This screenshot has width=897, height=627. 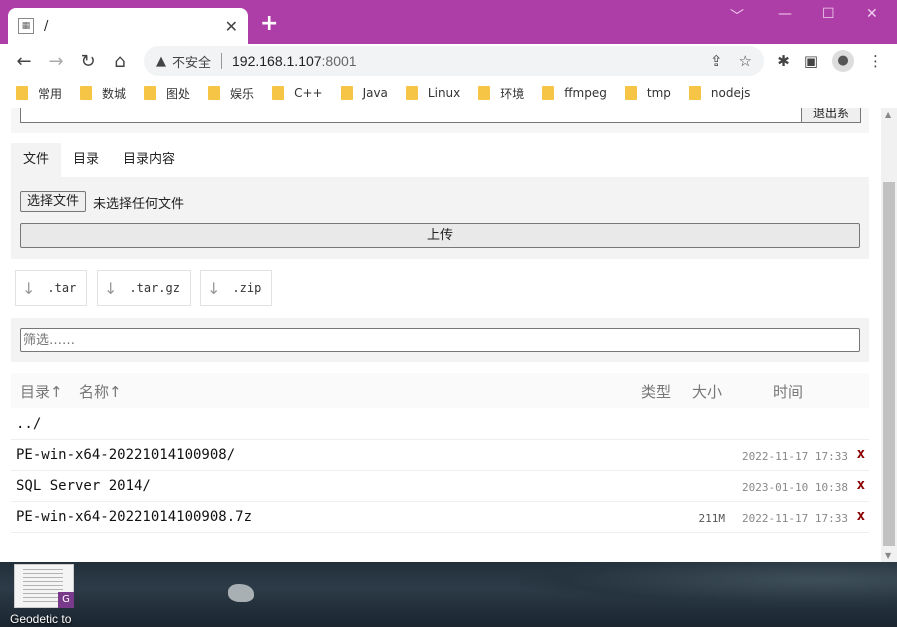 I want to click on bookmark-label: ffmpeg, so click(x=585, y=93).